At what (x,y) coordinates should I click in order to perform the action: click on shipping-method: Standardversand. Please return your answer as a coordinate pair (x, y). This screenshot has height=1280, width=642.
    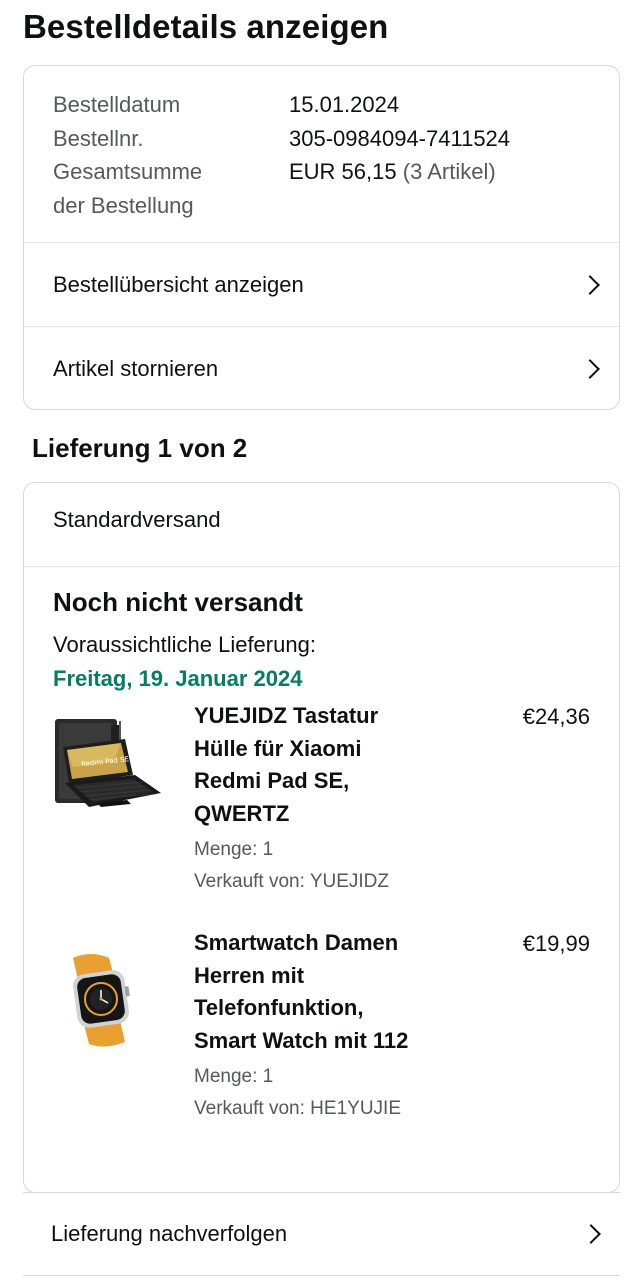
    Looking at the image, I should click on (137, 519).